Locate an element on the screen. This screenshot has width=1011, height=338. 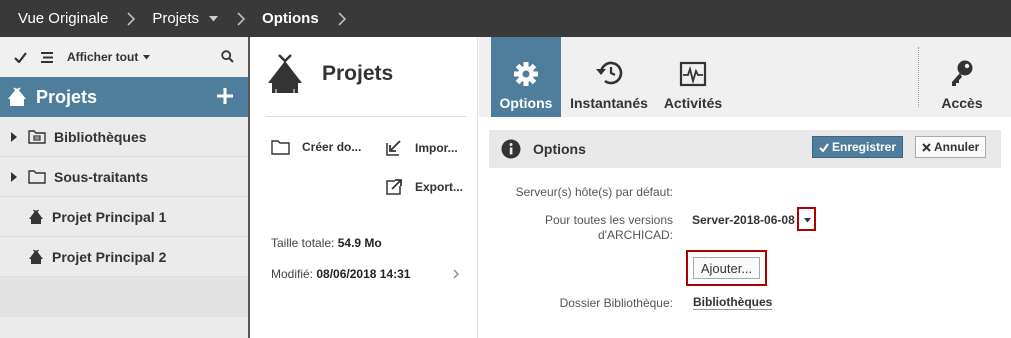
breadcrumb: Vue Originale Projets Options is located at coordinates (505, 18).